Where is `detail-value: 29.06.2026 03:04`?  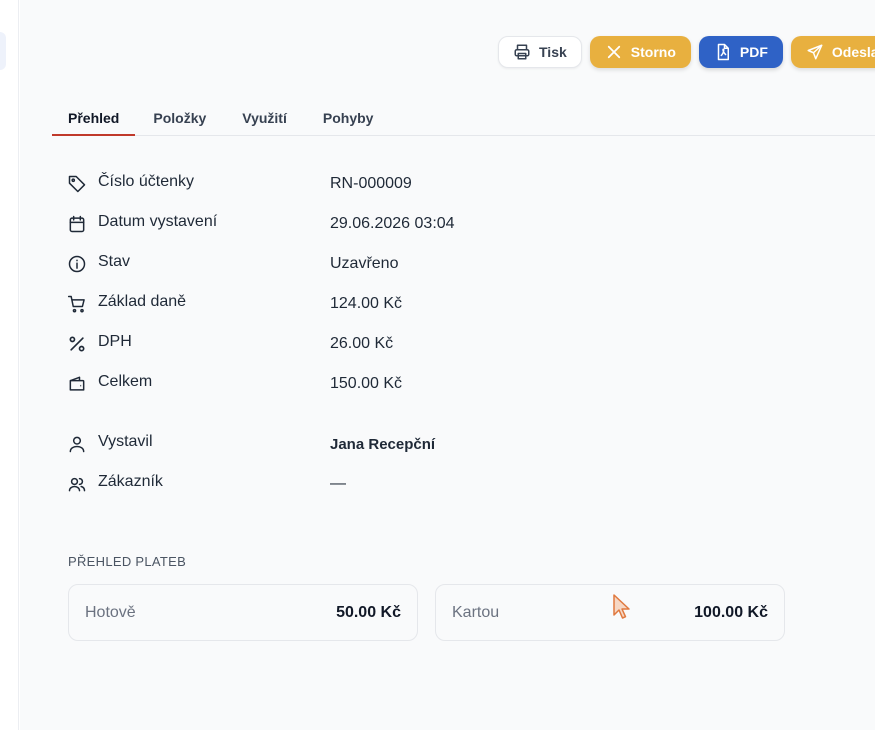 detail-value: 29.06.2026 03:04 is located at coordinates (392, 223).